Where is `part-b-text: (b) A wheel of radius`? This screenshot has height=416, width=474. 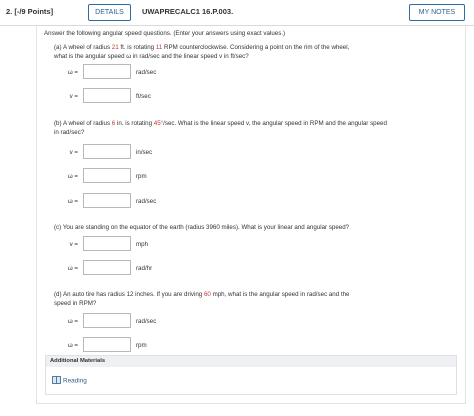
part-b-text: (b) A wheel of radius is located at coordinates (83, 123).